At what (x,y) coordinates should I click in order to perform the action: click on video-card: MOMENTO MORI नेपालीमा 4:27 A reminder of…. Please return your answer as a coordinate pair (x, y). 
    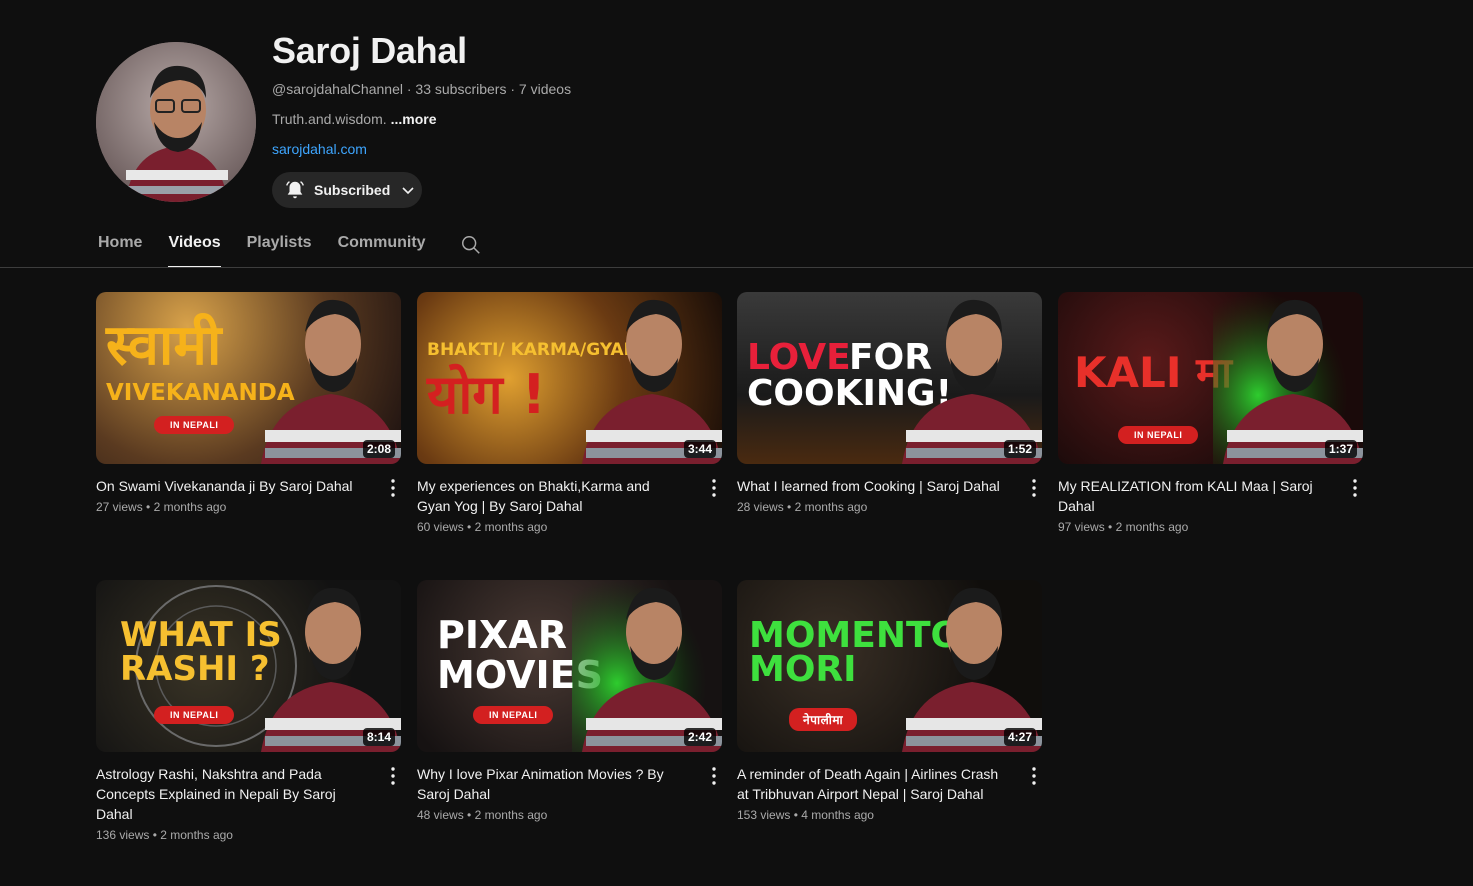
    Looking at the image, I should click on (889, 701).